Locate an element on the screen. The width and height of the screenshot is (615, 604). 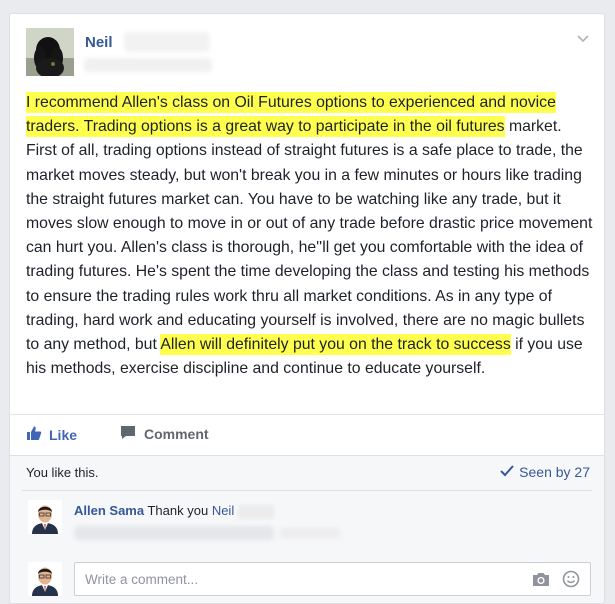
likes-summary: You like this. is located at coordinates (62, 472).